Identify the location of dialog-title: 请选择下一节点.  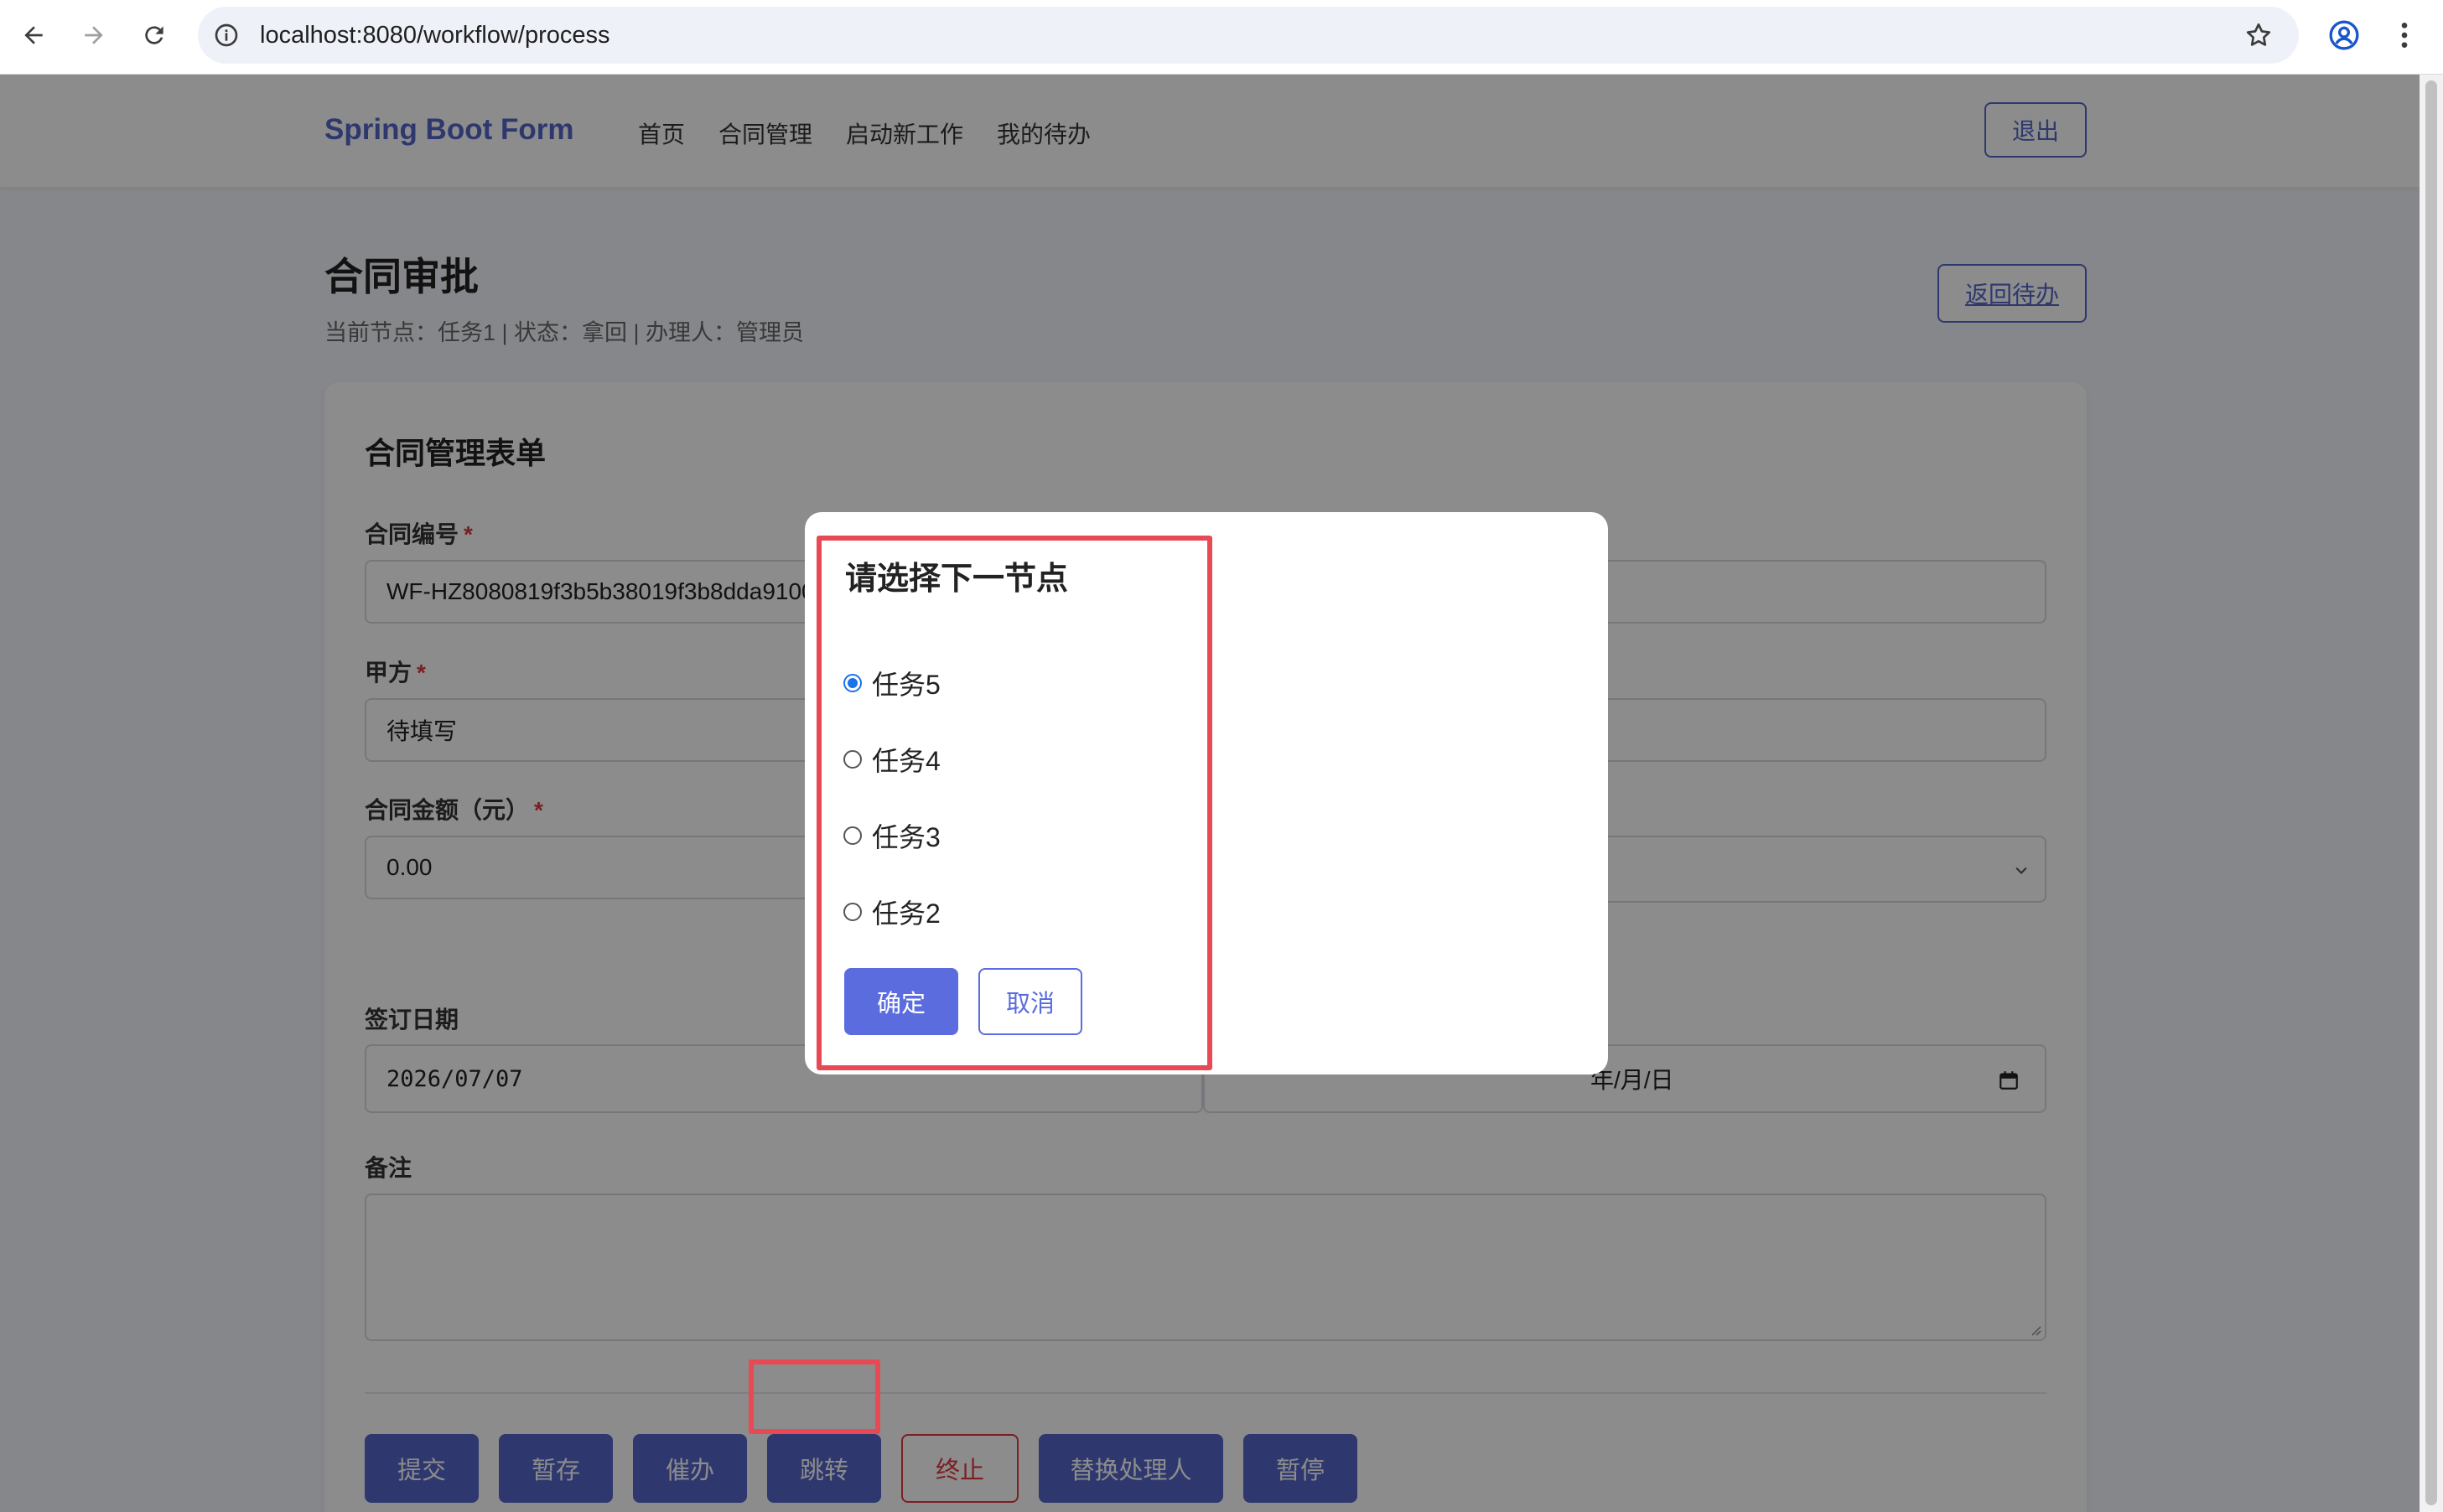
(957, 579).